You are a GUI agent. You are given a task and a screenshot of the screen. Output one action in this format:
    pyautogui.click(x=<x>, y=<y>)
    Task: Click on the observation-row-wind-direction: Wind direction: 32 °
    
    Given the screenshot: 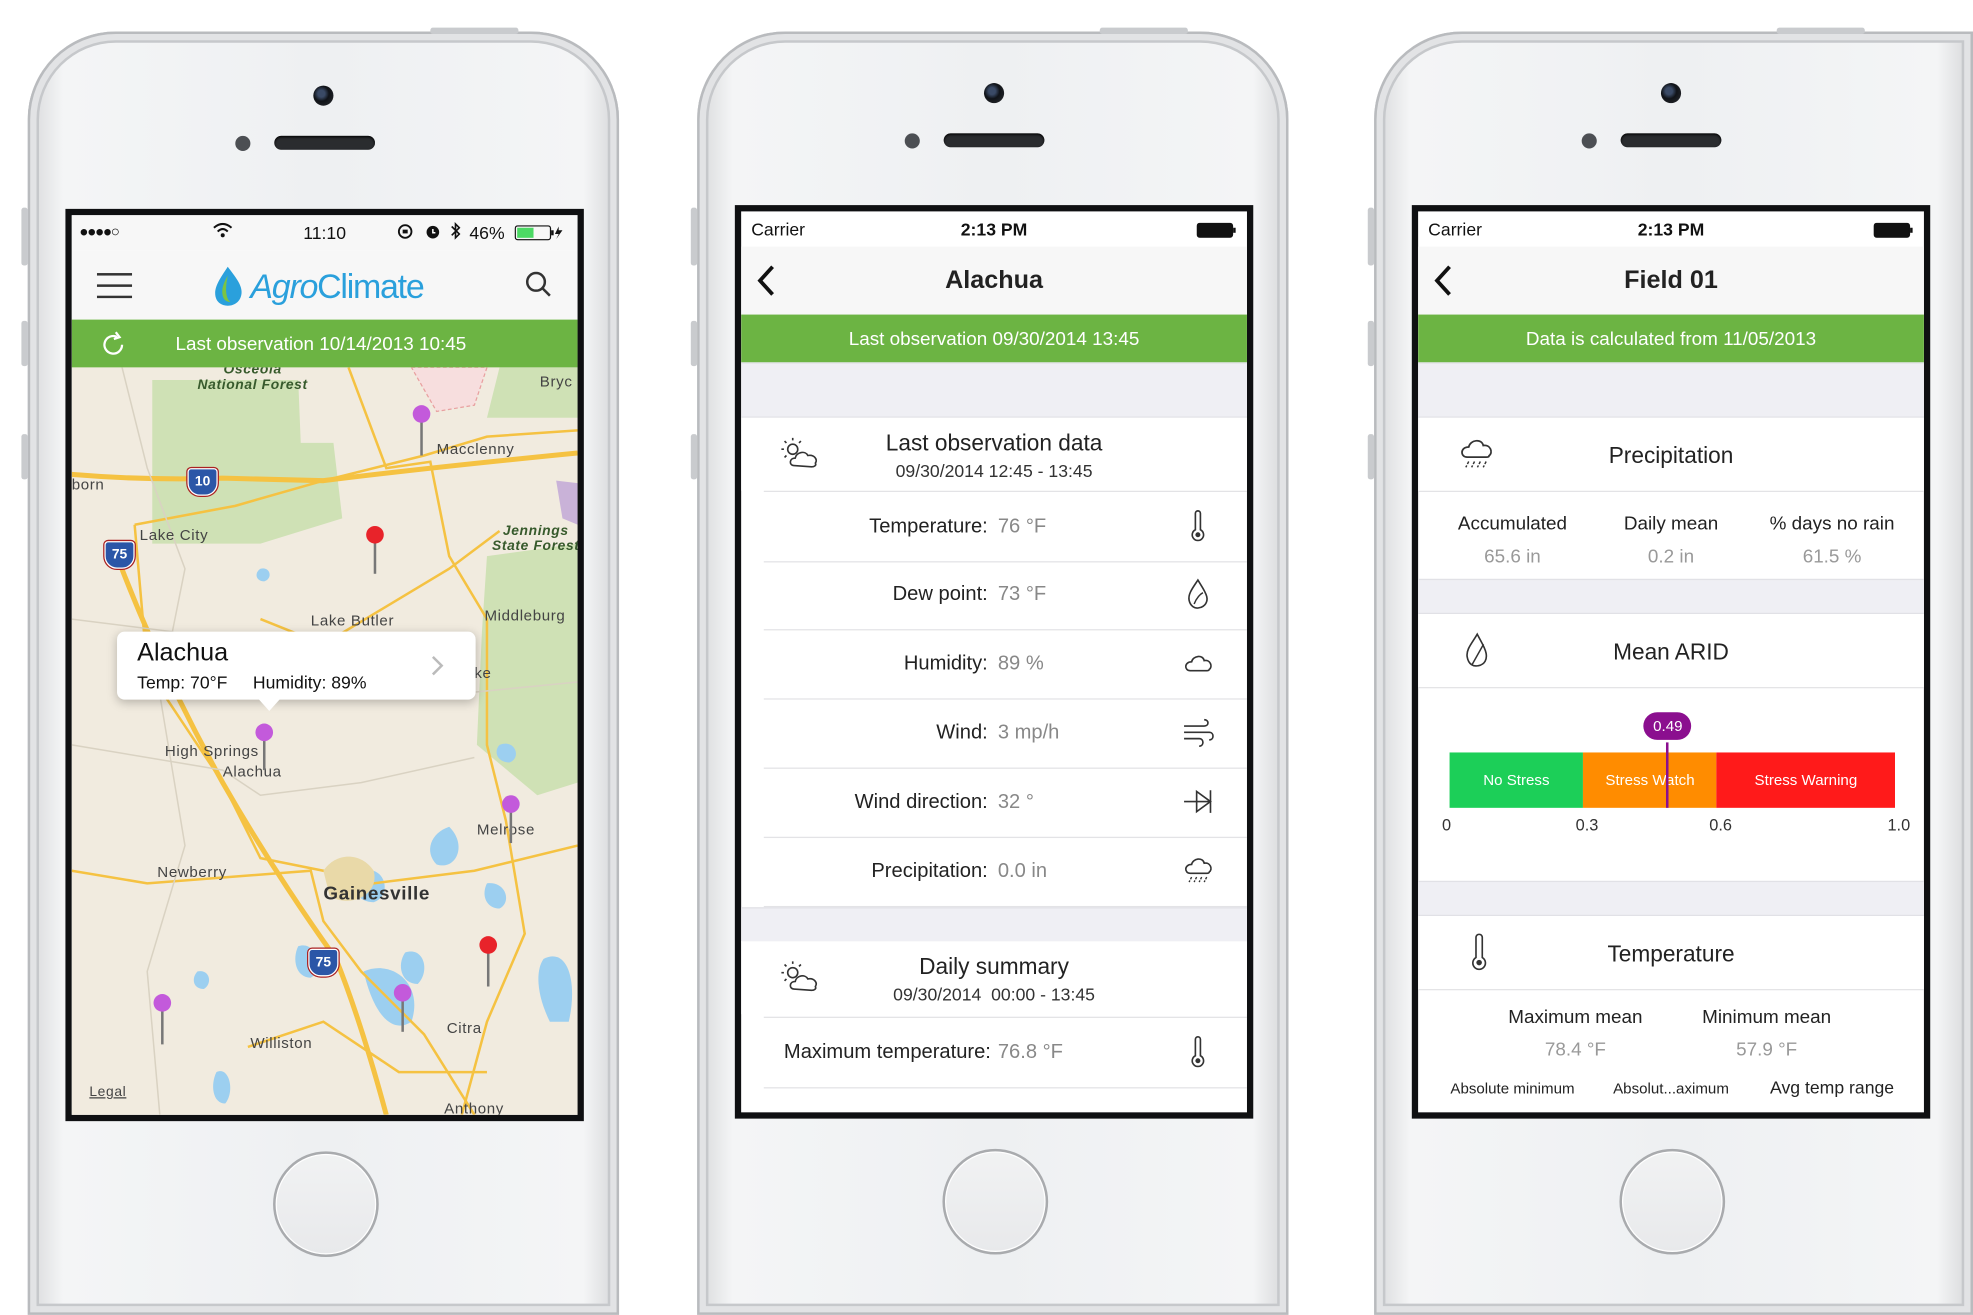 What is the action you would take?
    pyautogui.click(x=1005, y=803)
    